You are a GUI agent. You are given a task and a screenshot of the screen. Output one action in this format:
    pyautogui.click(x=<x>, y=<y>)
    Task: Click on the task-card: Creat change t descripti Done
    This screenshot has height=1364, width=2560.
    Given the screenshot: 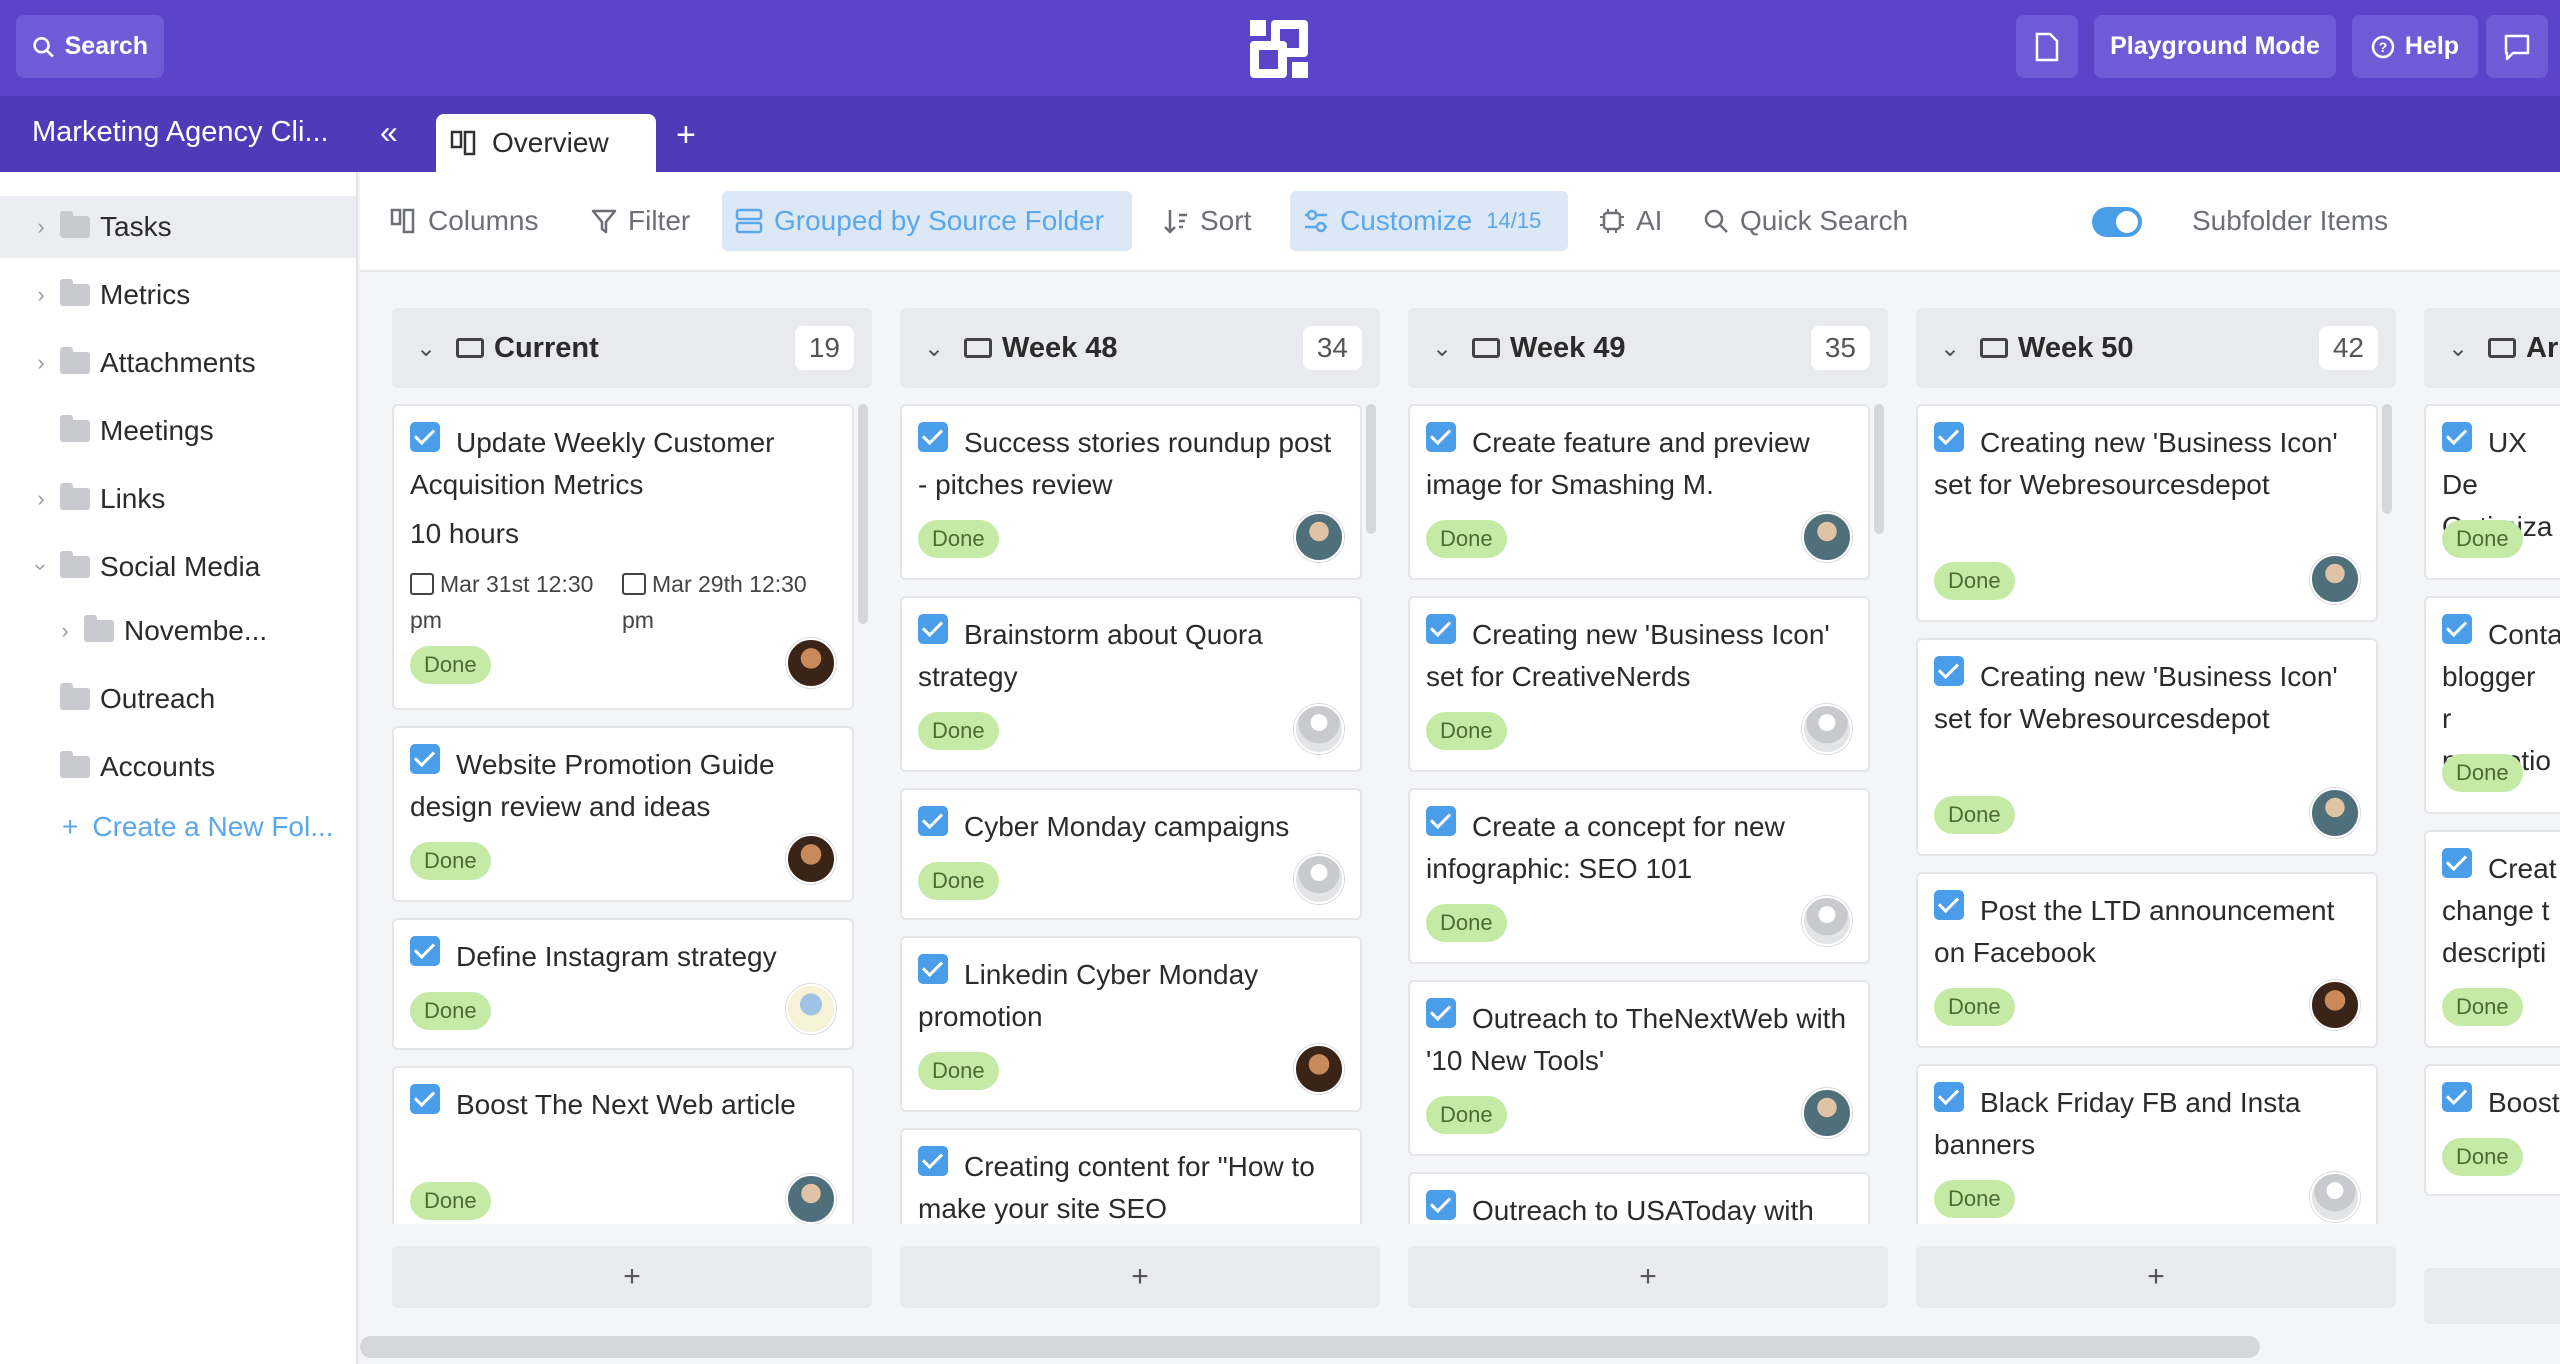 What is the action you would take?
    pyautogui.click(x=2492, y=939)
    